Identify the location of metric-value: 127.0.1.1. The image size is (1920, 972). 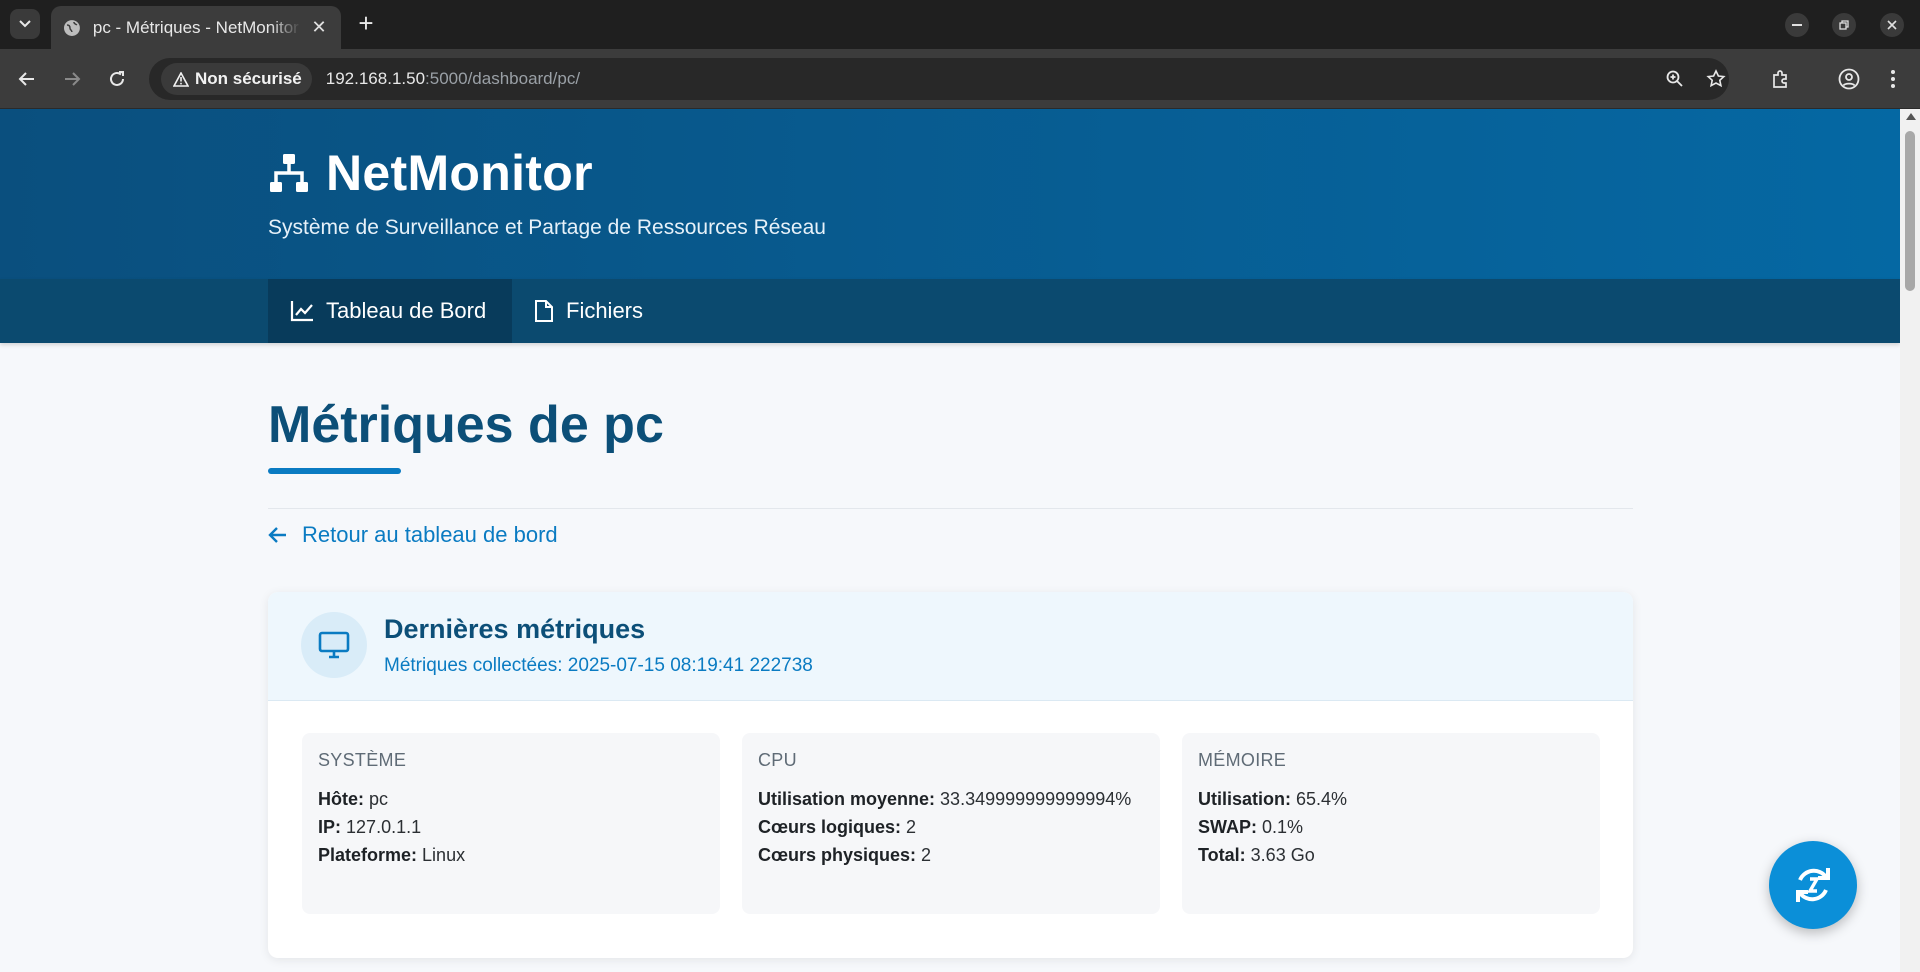
(384, 827).